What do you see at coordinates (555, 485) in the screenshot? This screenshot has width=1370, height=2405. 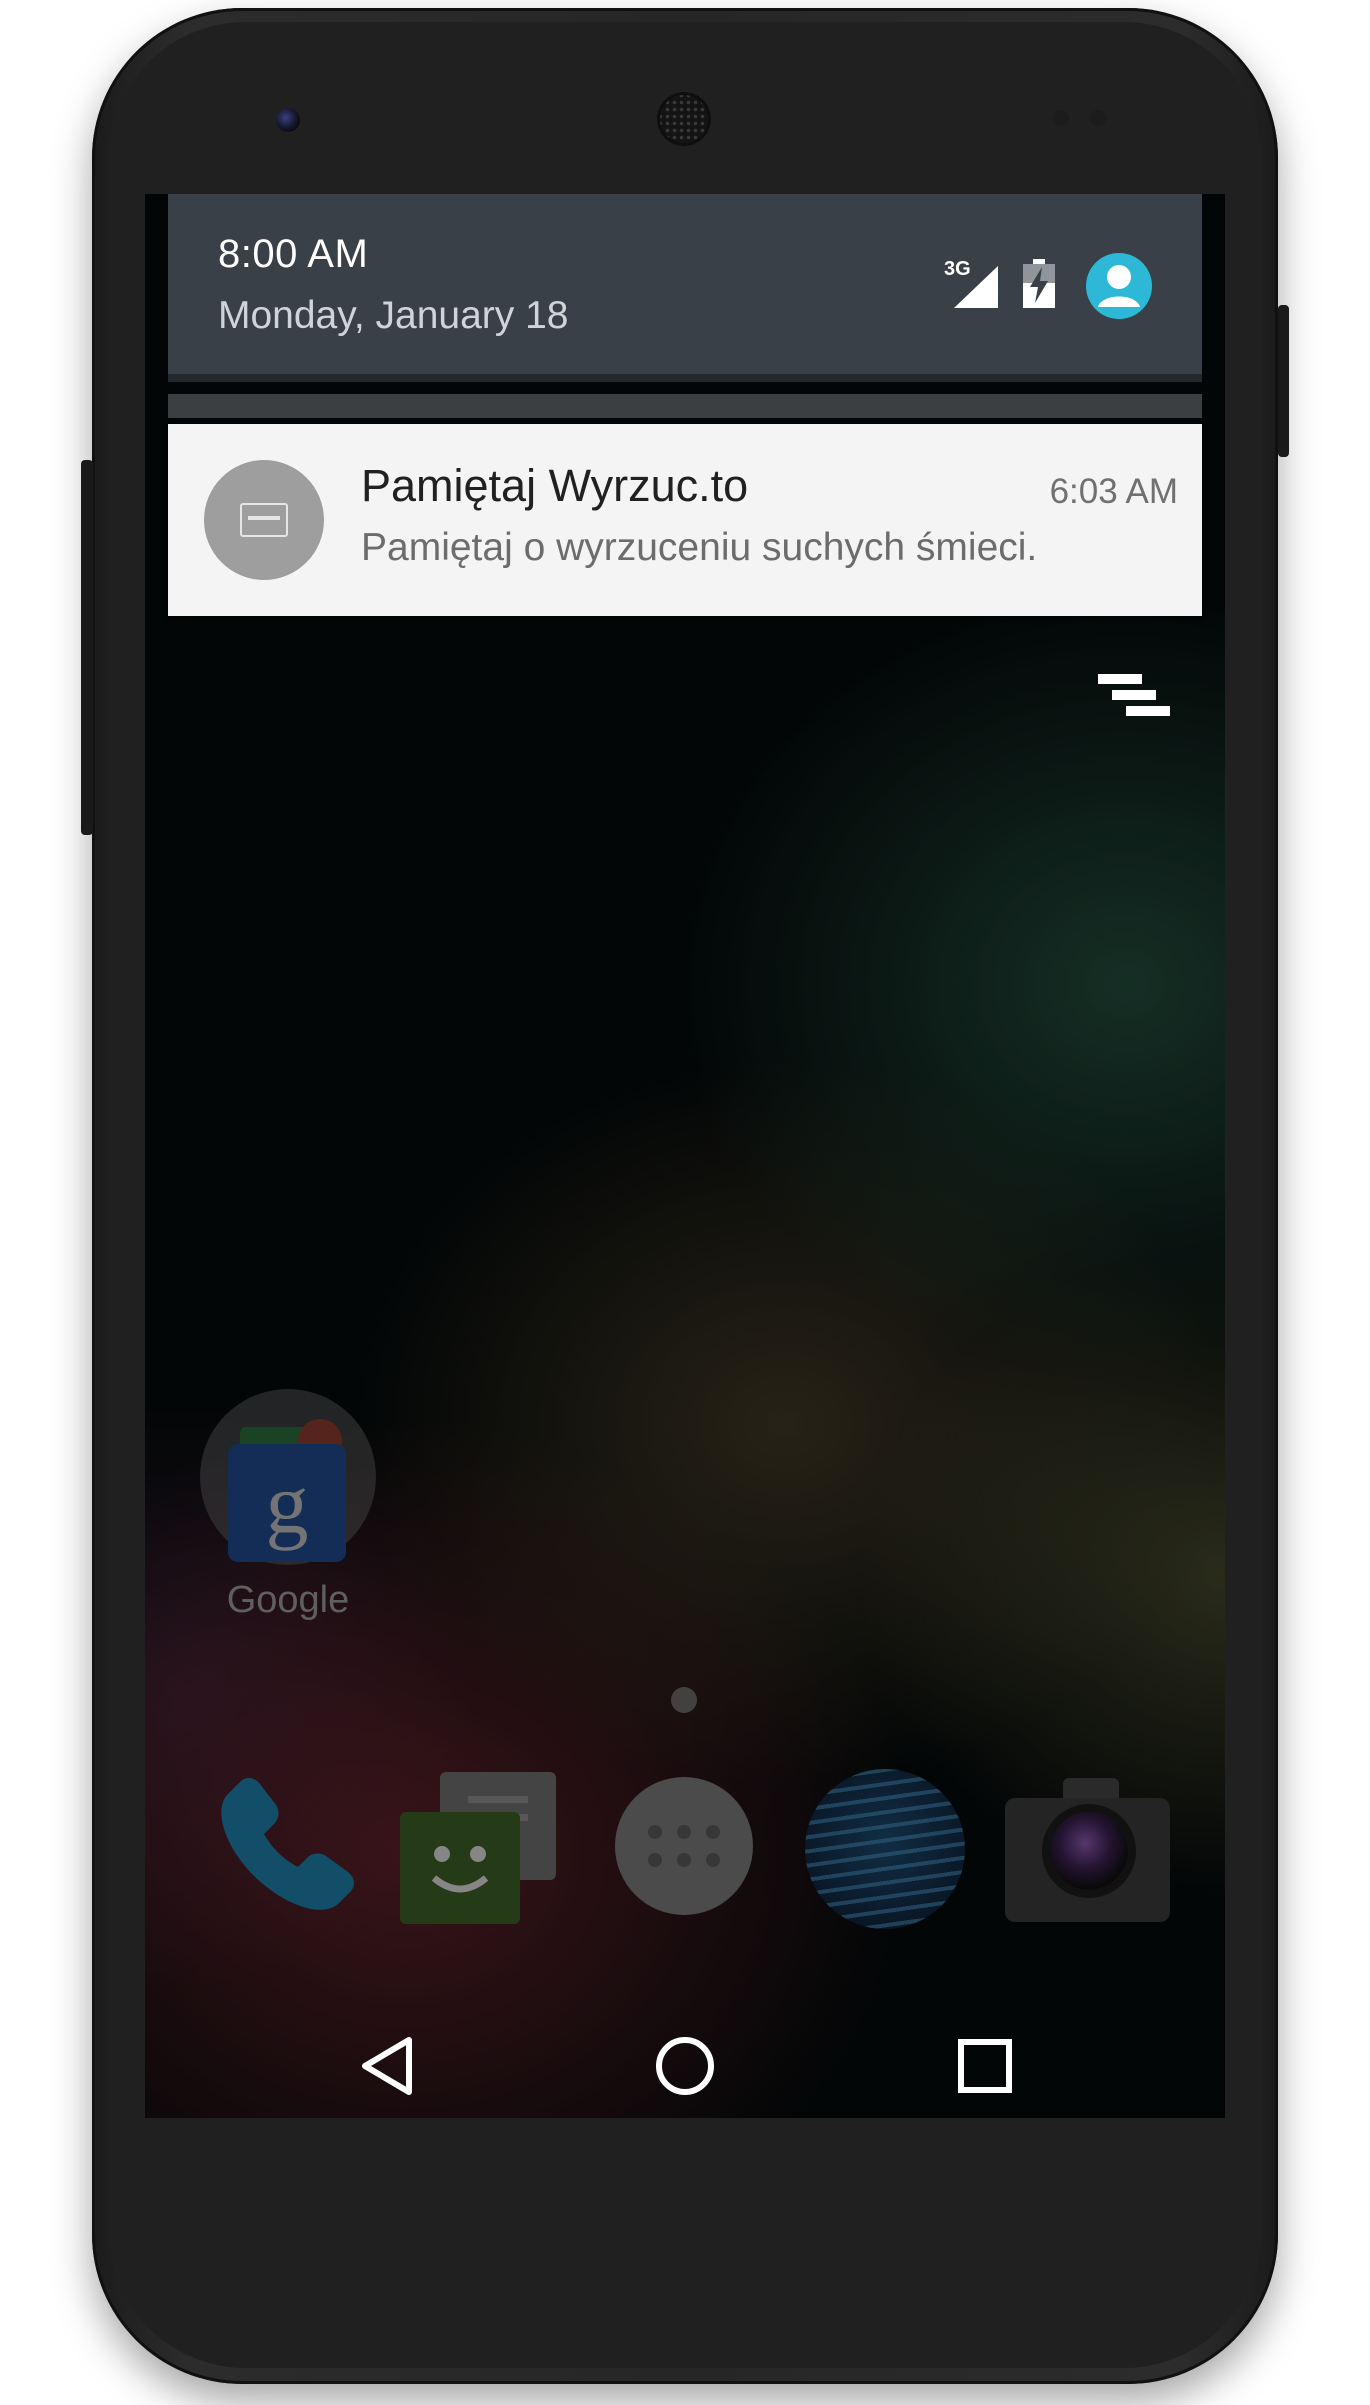 I see `notification-title: Pamiętaj Wyrzuc.to` at bounding box center [555, 485].